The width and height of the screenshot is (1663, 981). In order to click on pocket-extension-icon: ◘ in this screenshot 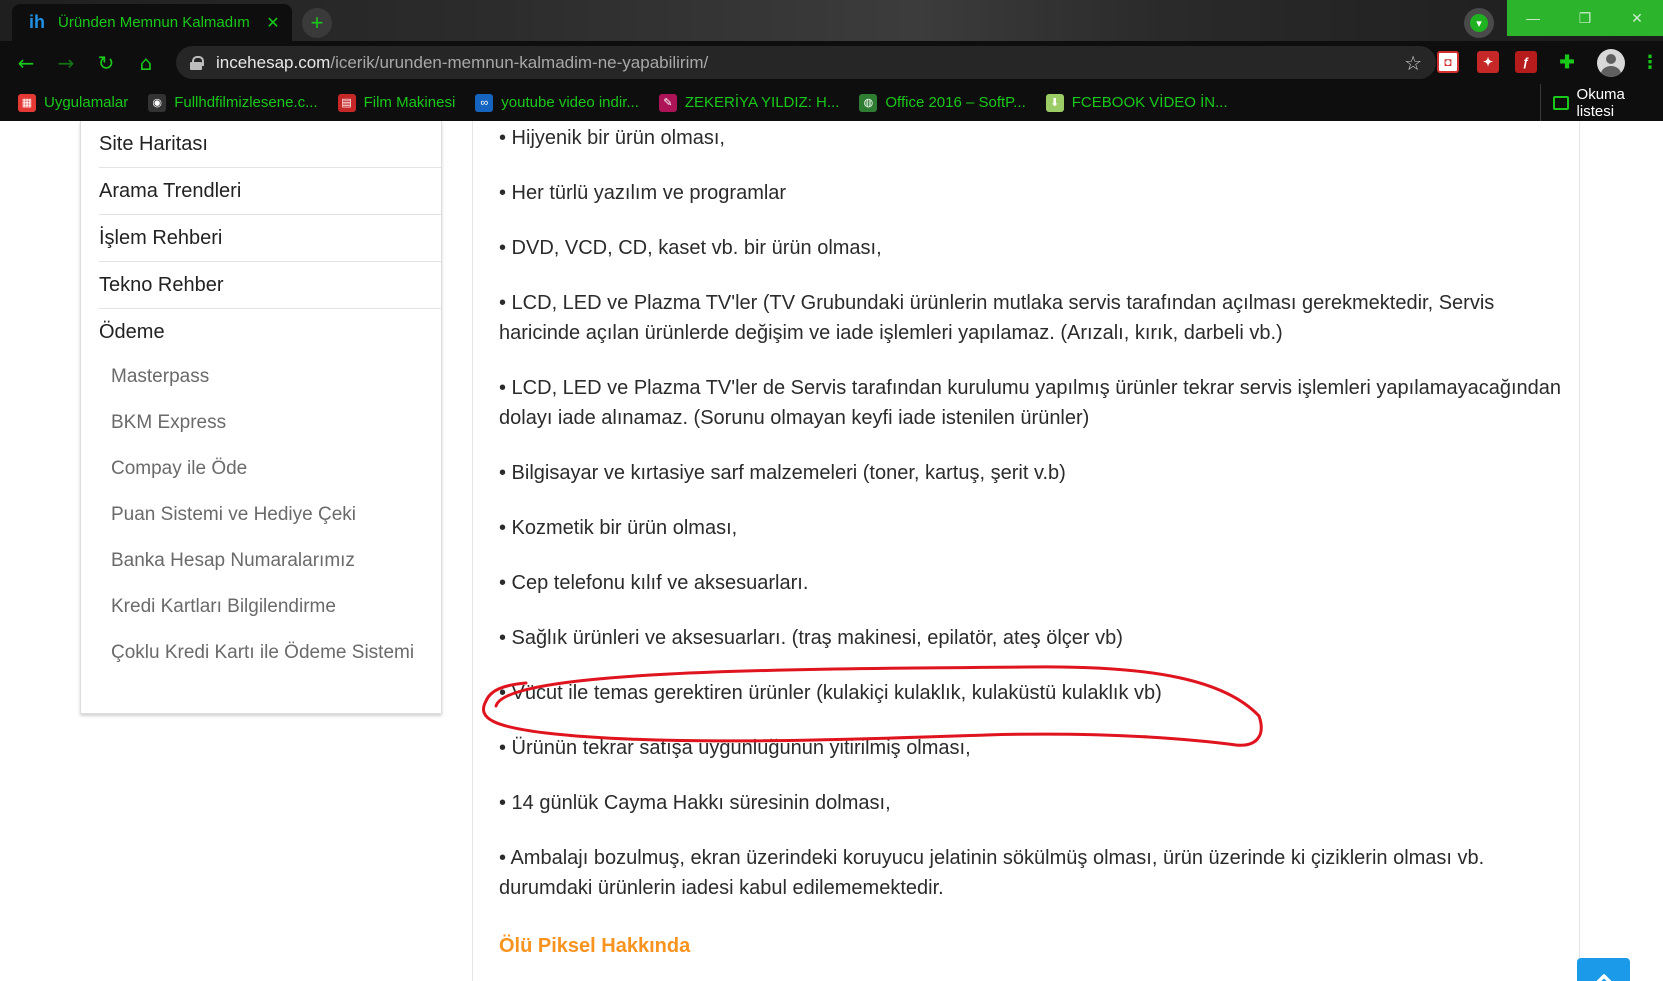, I will do `click(1448, 62)`.